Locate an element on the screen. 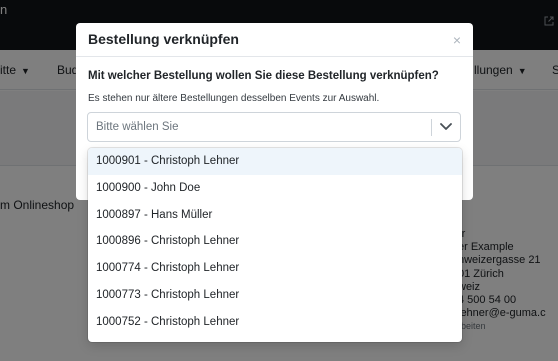 This screenshot has height=361, width=558. select-option: 1000896 - Christoph Lehner is located at coordinates (275, 241).